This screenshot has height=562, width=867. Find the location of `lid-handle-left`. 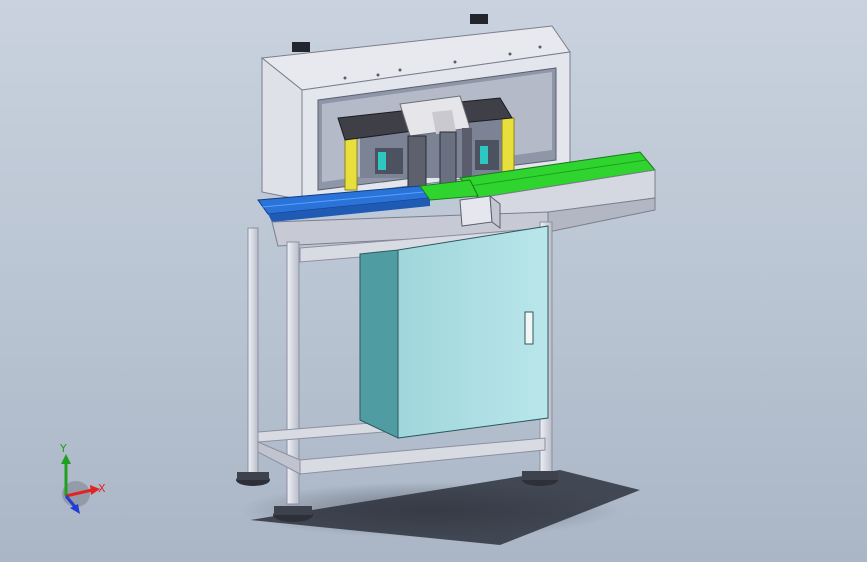

lid-handle-left is located at coordinates (301, 47).